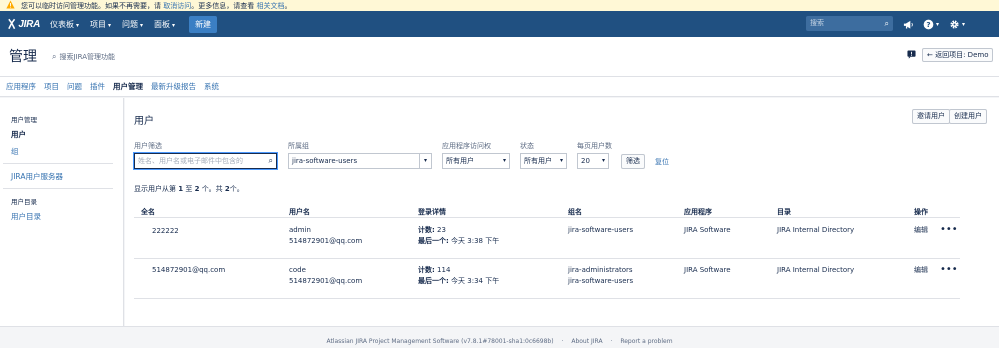  Describe the element at coordinates (600, 270) in the screenshot. I see `group-link: jira-administrators` at that location.